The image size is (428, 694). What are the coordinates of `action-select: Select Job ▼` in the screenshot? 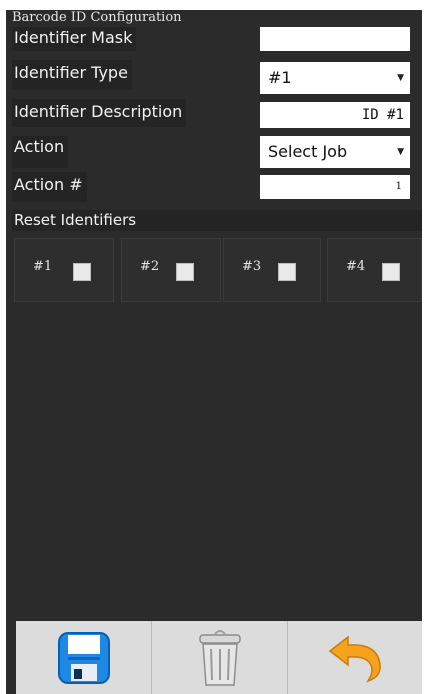 It's located at (335, 152).